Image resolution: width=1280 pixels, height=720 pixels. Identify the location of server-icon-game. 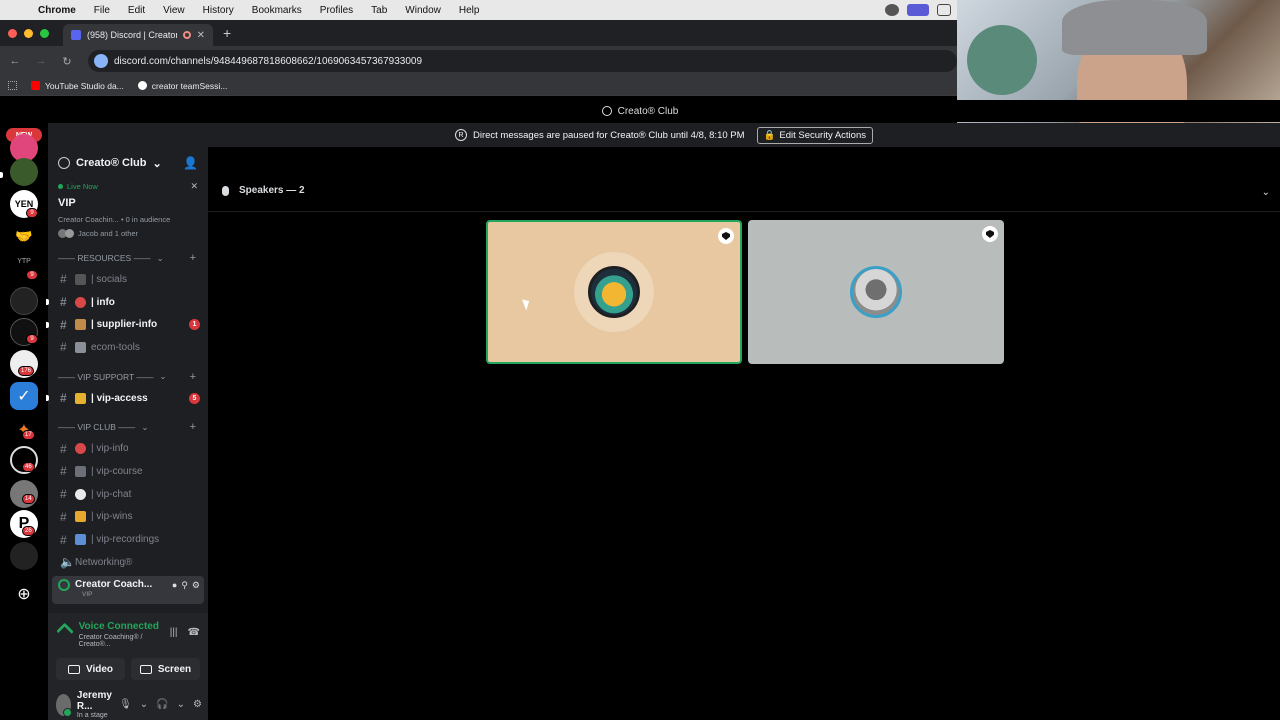
(24, 172).